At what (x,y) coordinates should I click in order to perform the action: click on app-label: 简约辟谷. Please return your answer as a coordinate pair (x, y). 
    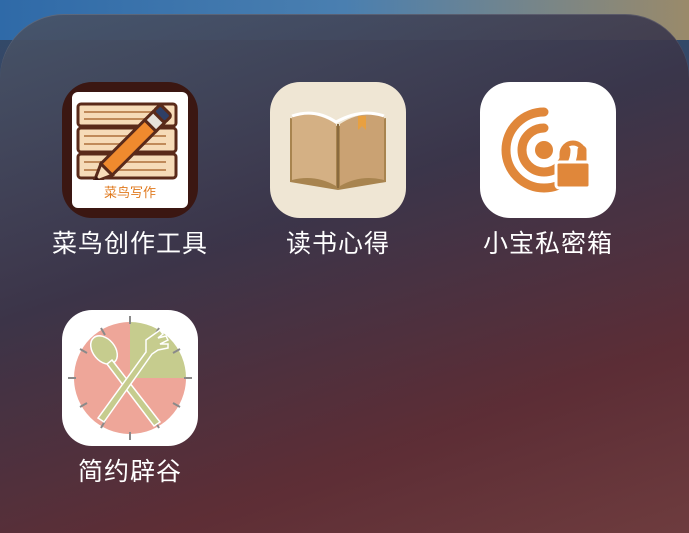
    Looking at the image, I should click on (129, 471).